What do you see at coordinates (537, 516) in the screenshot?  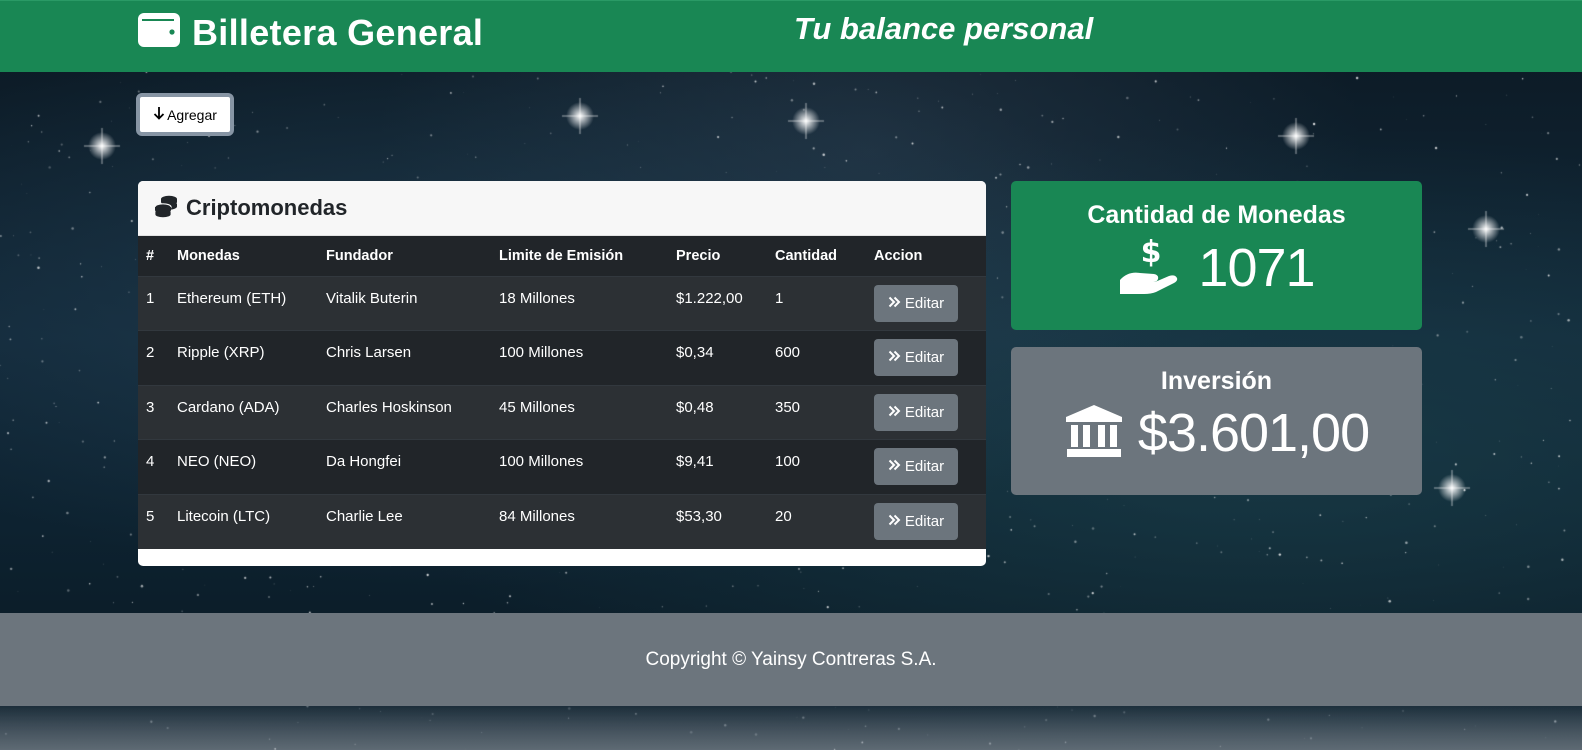 I see `row-limit: 84 Millones` at bounding box center [537, 516].